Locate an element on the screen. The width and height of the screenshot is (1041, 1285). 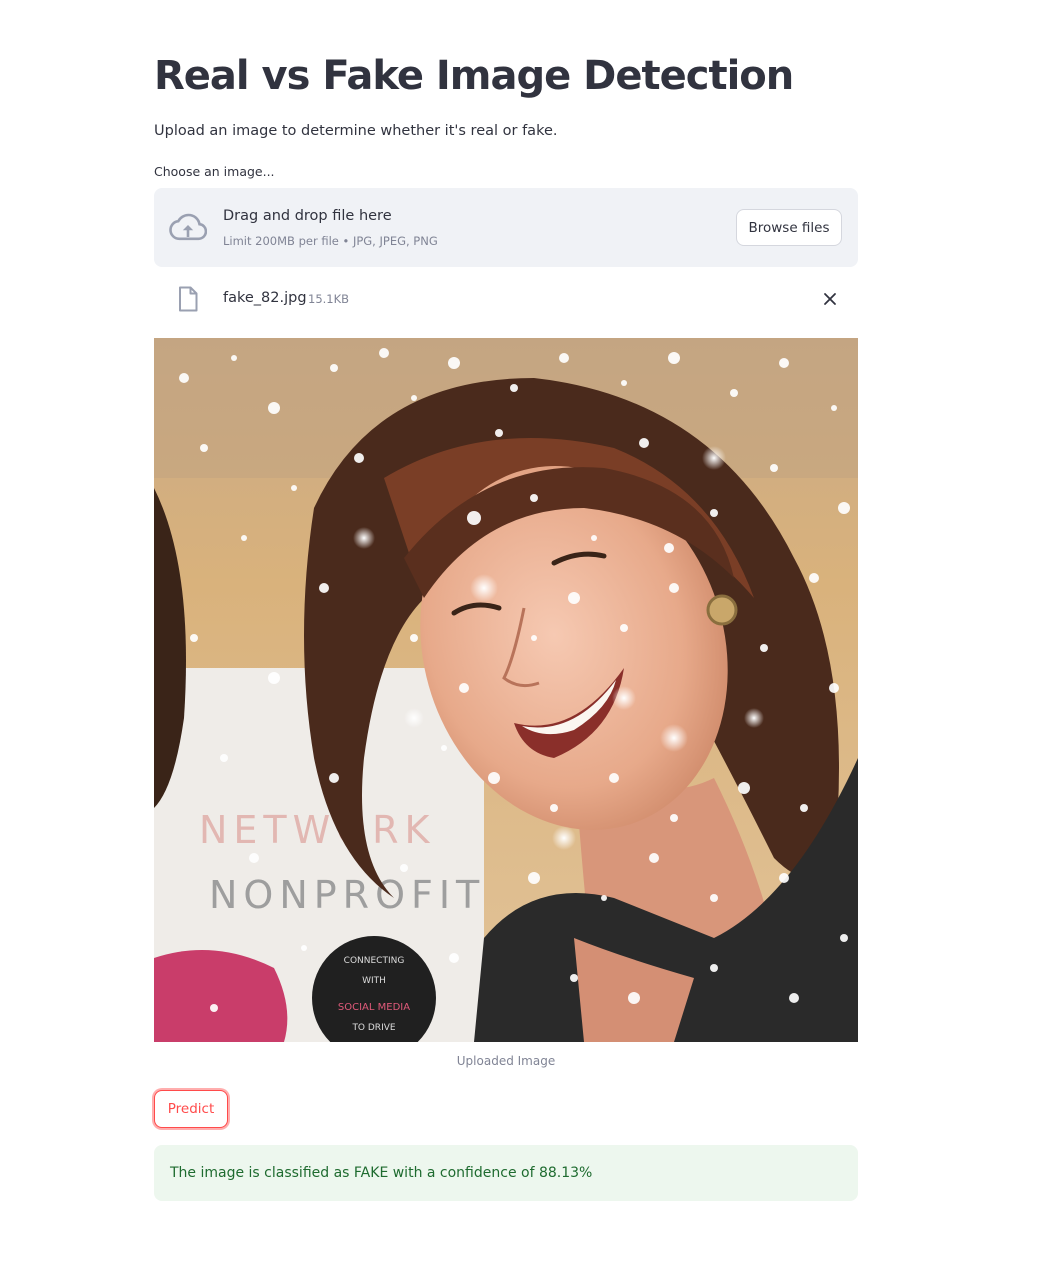
page-title: Real vs Fake Image Detection is located at coordinates (474, 76).